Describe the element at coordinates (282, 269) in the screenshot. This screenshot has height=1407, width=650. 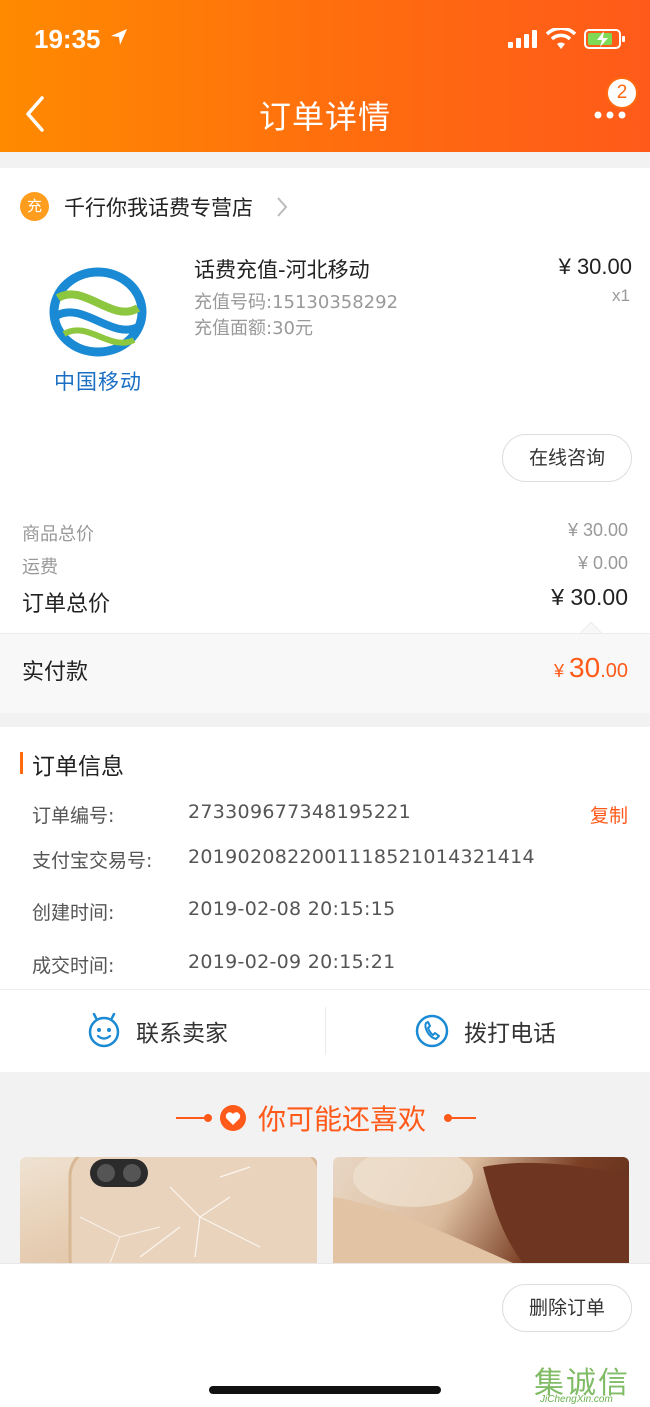
I see `product-title: 话费充值-河北移动` at that location.